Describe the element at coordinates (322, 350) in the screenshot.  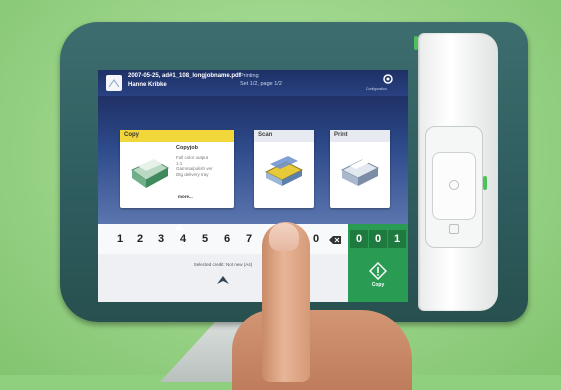
I see `hand` at that location.